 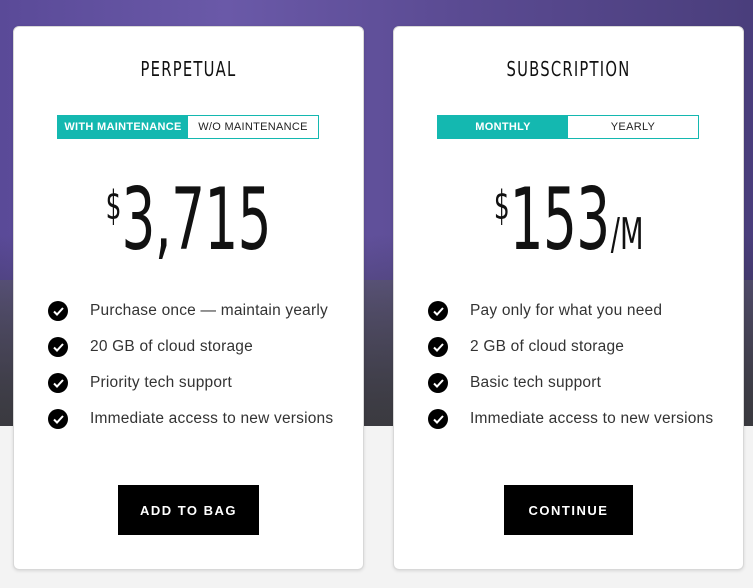 I want to click on toggle-monthly: MONTHLY, so click(x=503, y=127).